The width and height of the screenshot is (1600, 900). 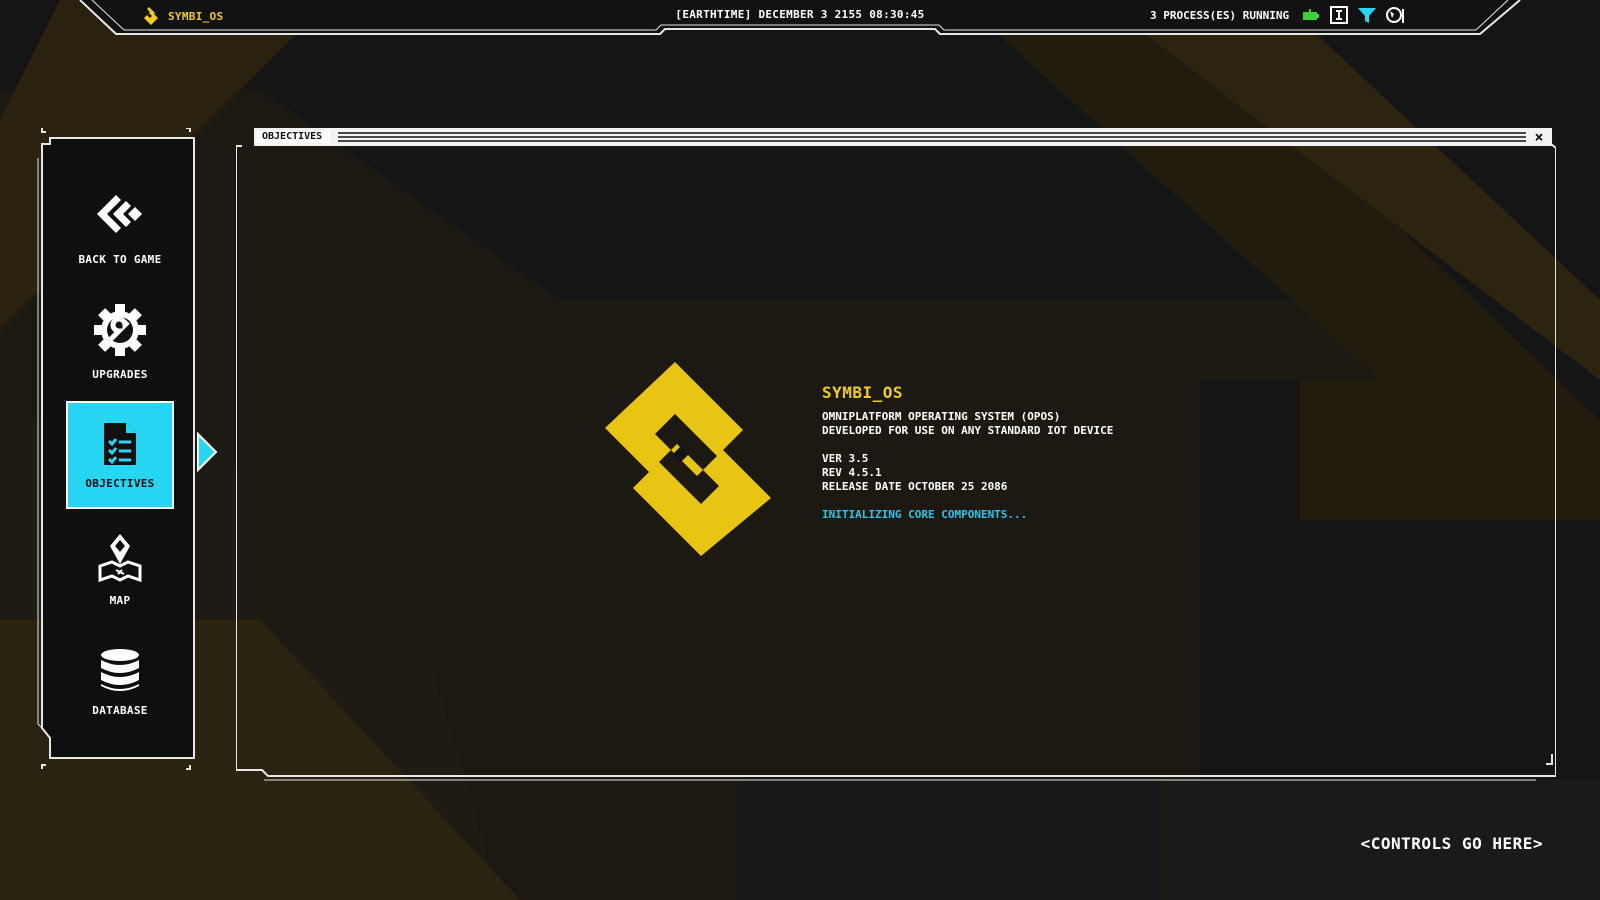 I want to click on info-release-date: RELEASE DATE OCTOBER 25 2086, so click(x=915, y=486).